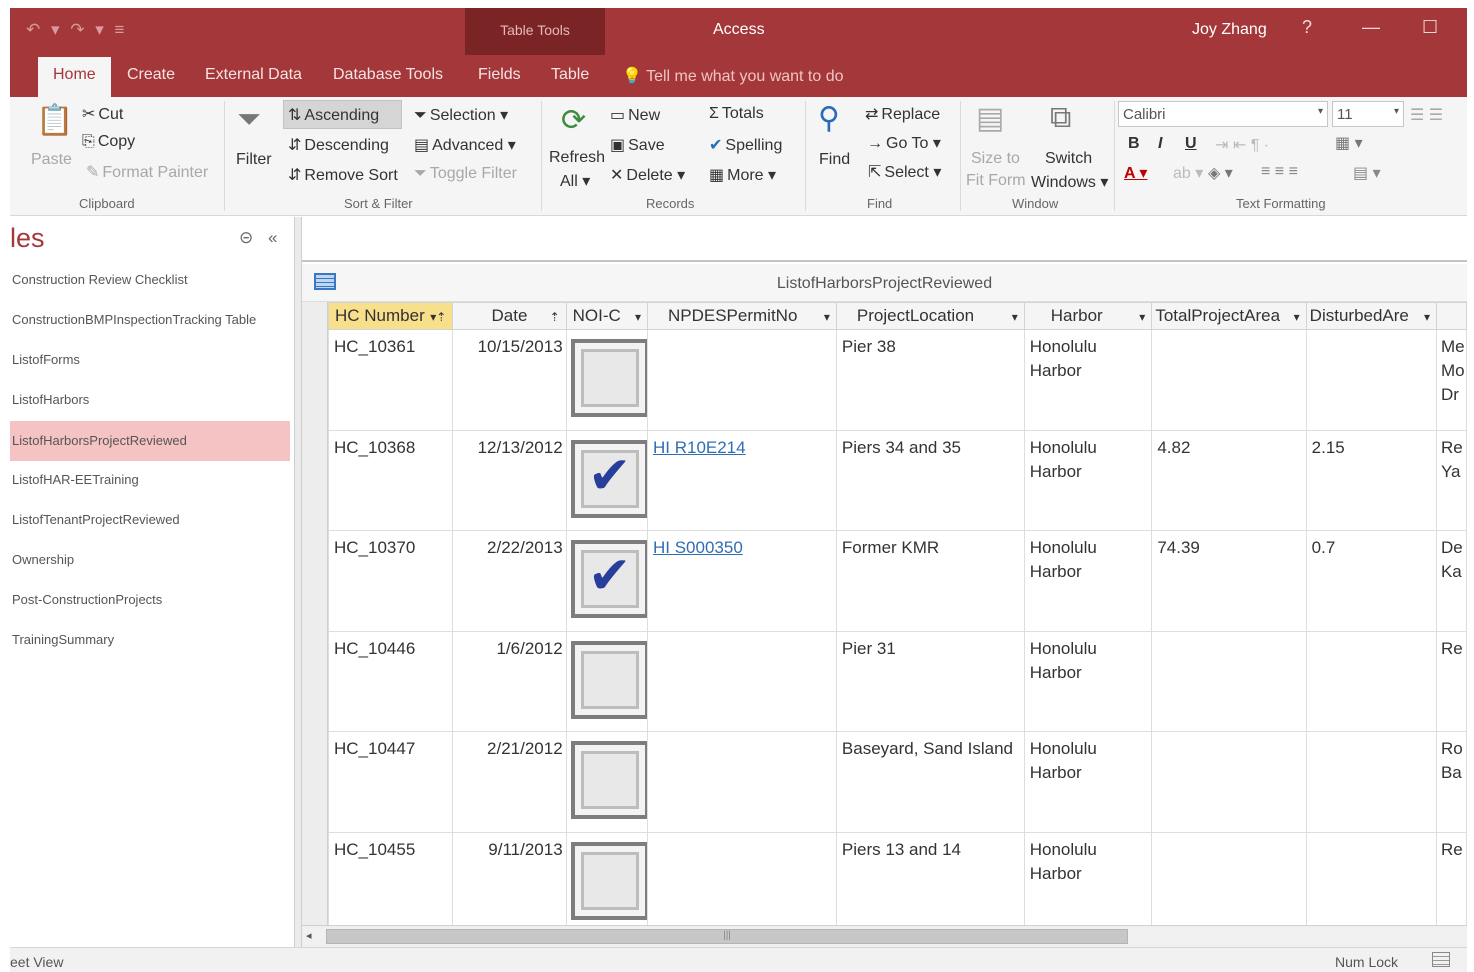 The width and height of the screenshot is (1474, 972). Describe the element at coordinates (577, 158) in the screenshot. I see `refresh-all-button: Refresh` at that location.